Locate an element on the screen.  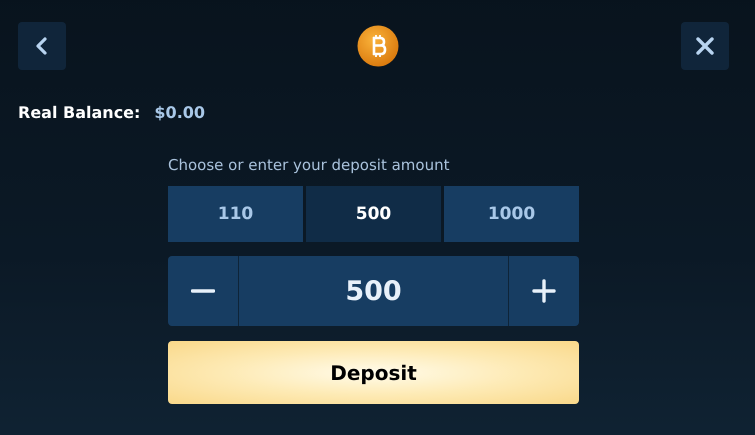
amount-option: 500 is located at coordinates (373, 214).